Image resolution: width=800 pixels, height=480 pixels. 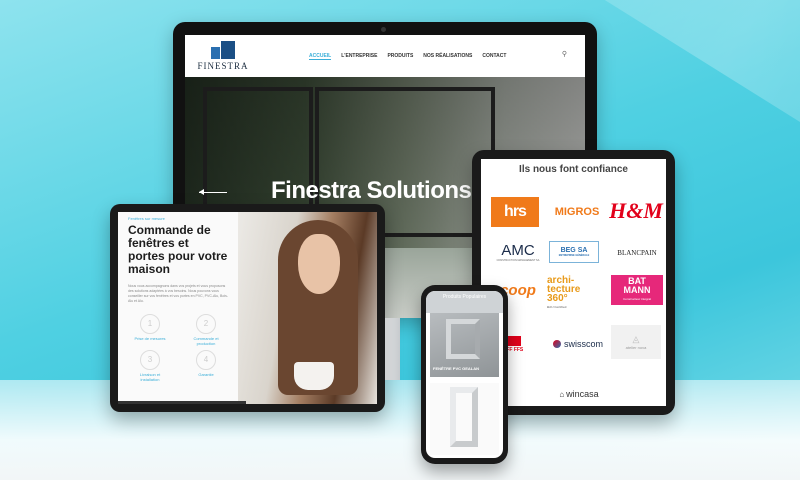 I want to click on nav-contact: CONTACT, so click(x=494, y=56).